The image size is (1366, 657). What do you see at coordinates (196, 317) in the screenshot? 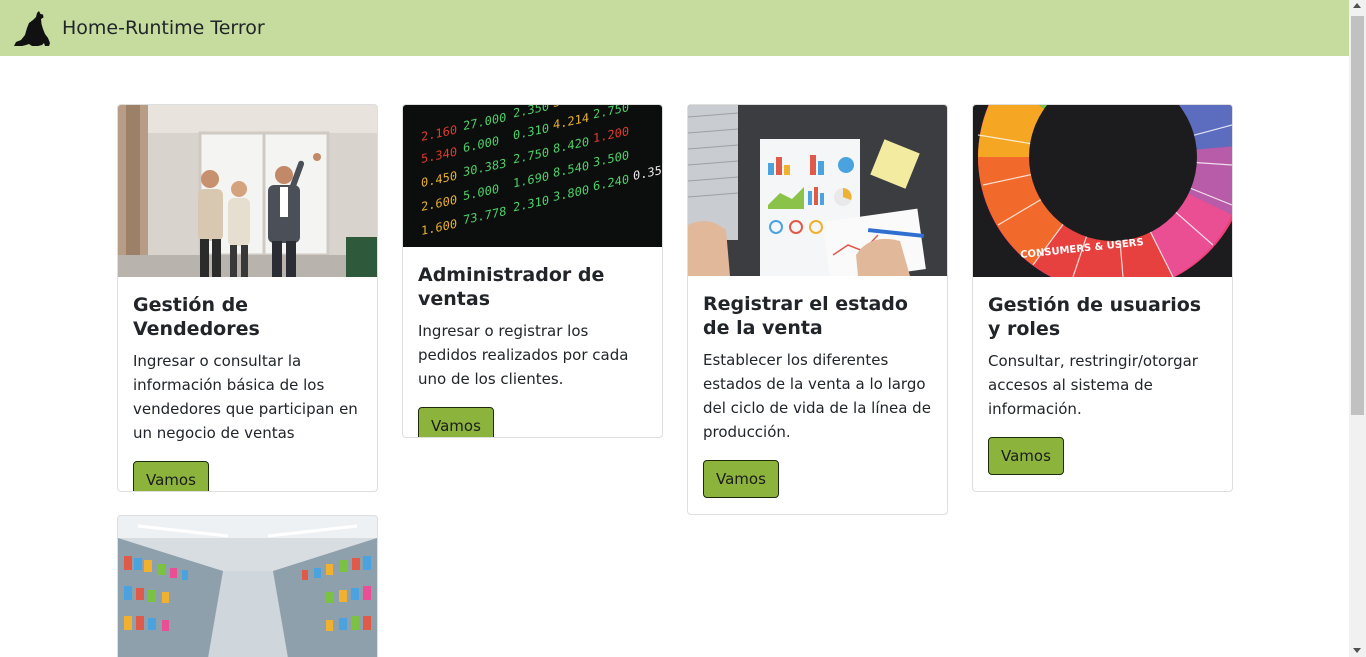
I see `card-title: Gestión de Vendedores` at bounding box center [196, 317].